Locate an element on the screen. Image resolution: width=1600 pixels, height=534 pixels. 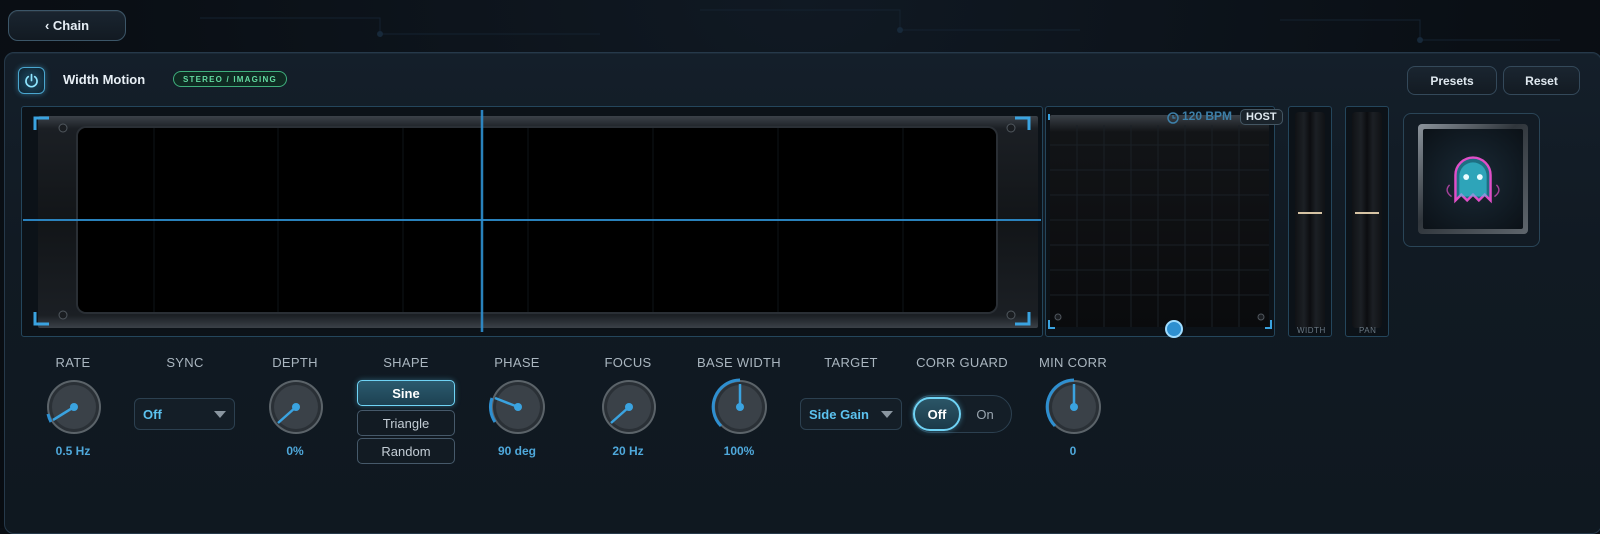
shape-label: SHAPE is located at coordinates (406, 362).